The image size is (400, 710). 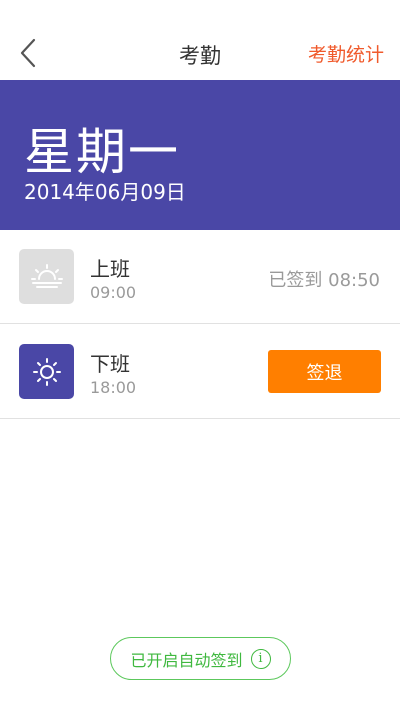 I want to click on weekday-label: 星期一, so click(x=102, y=152).